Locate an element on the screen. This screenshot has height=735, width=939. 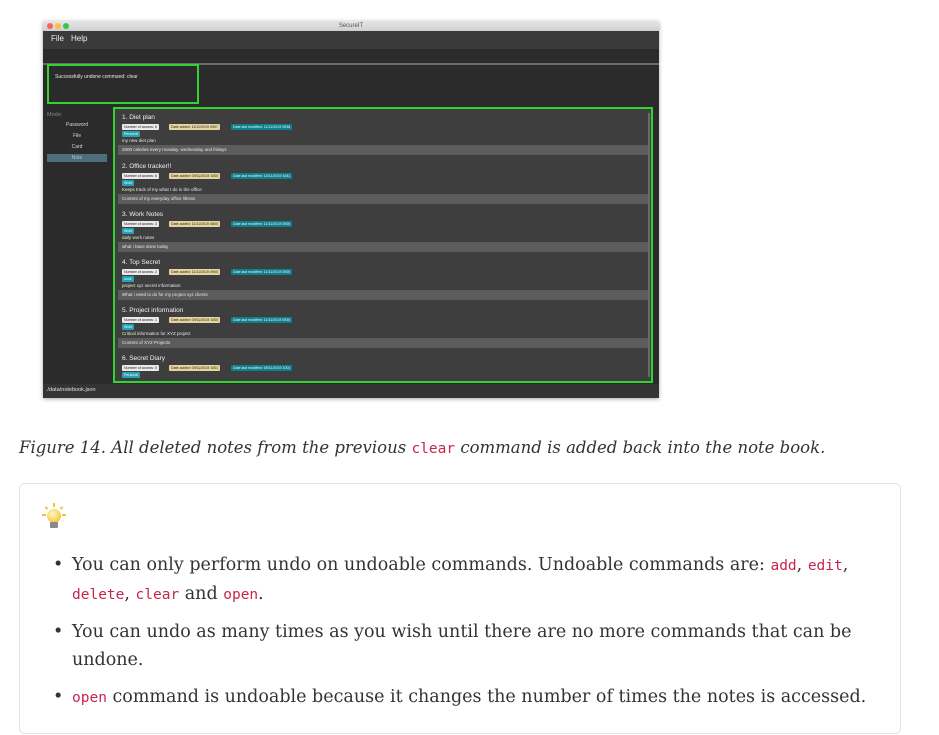
menu-help: Help is located at coordinates (79, 38).